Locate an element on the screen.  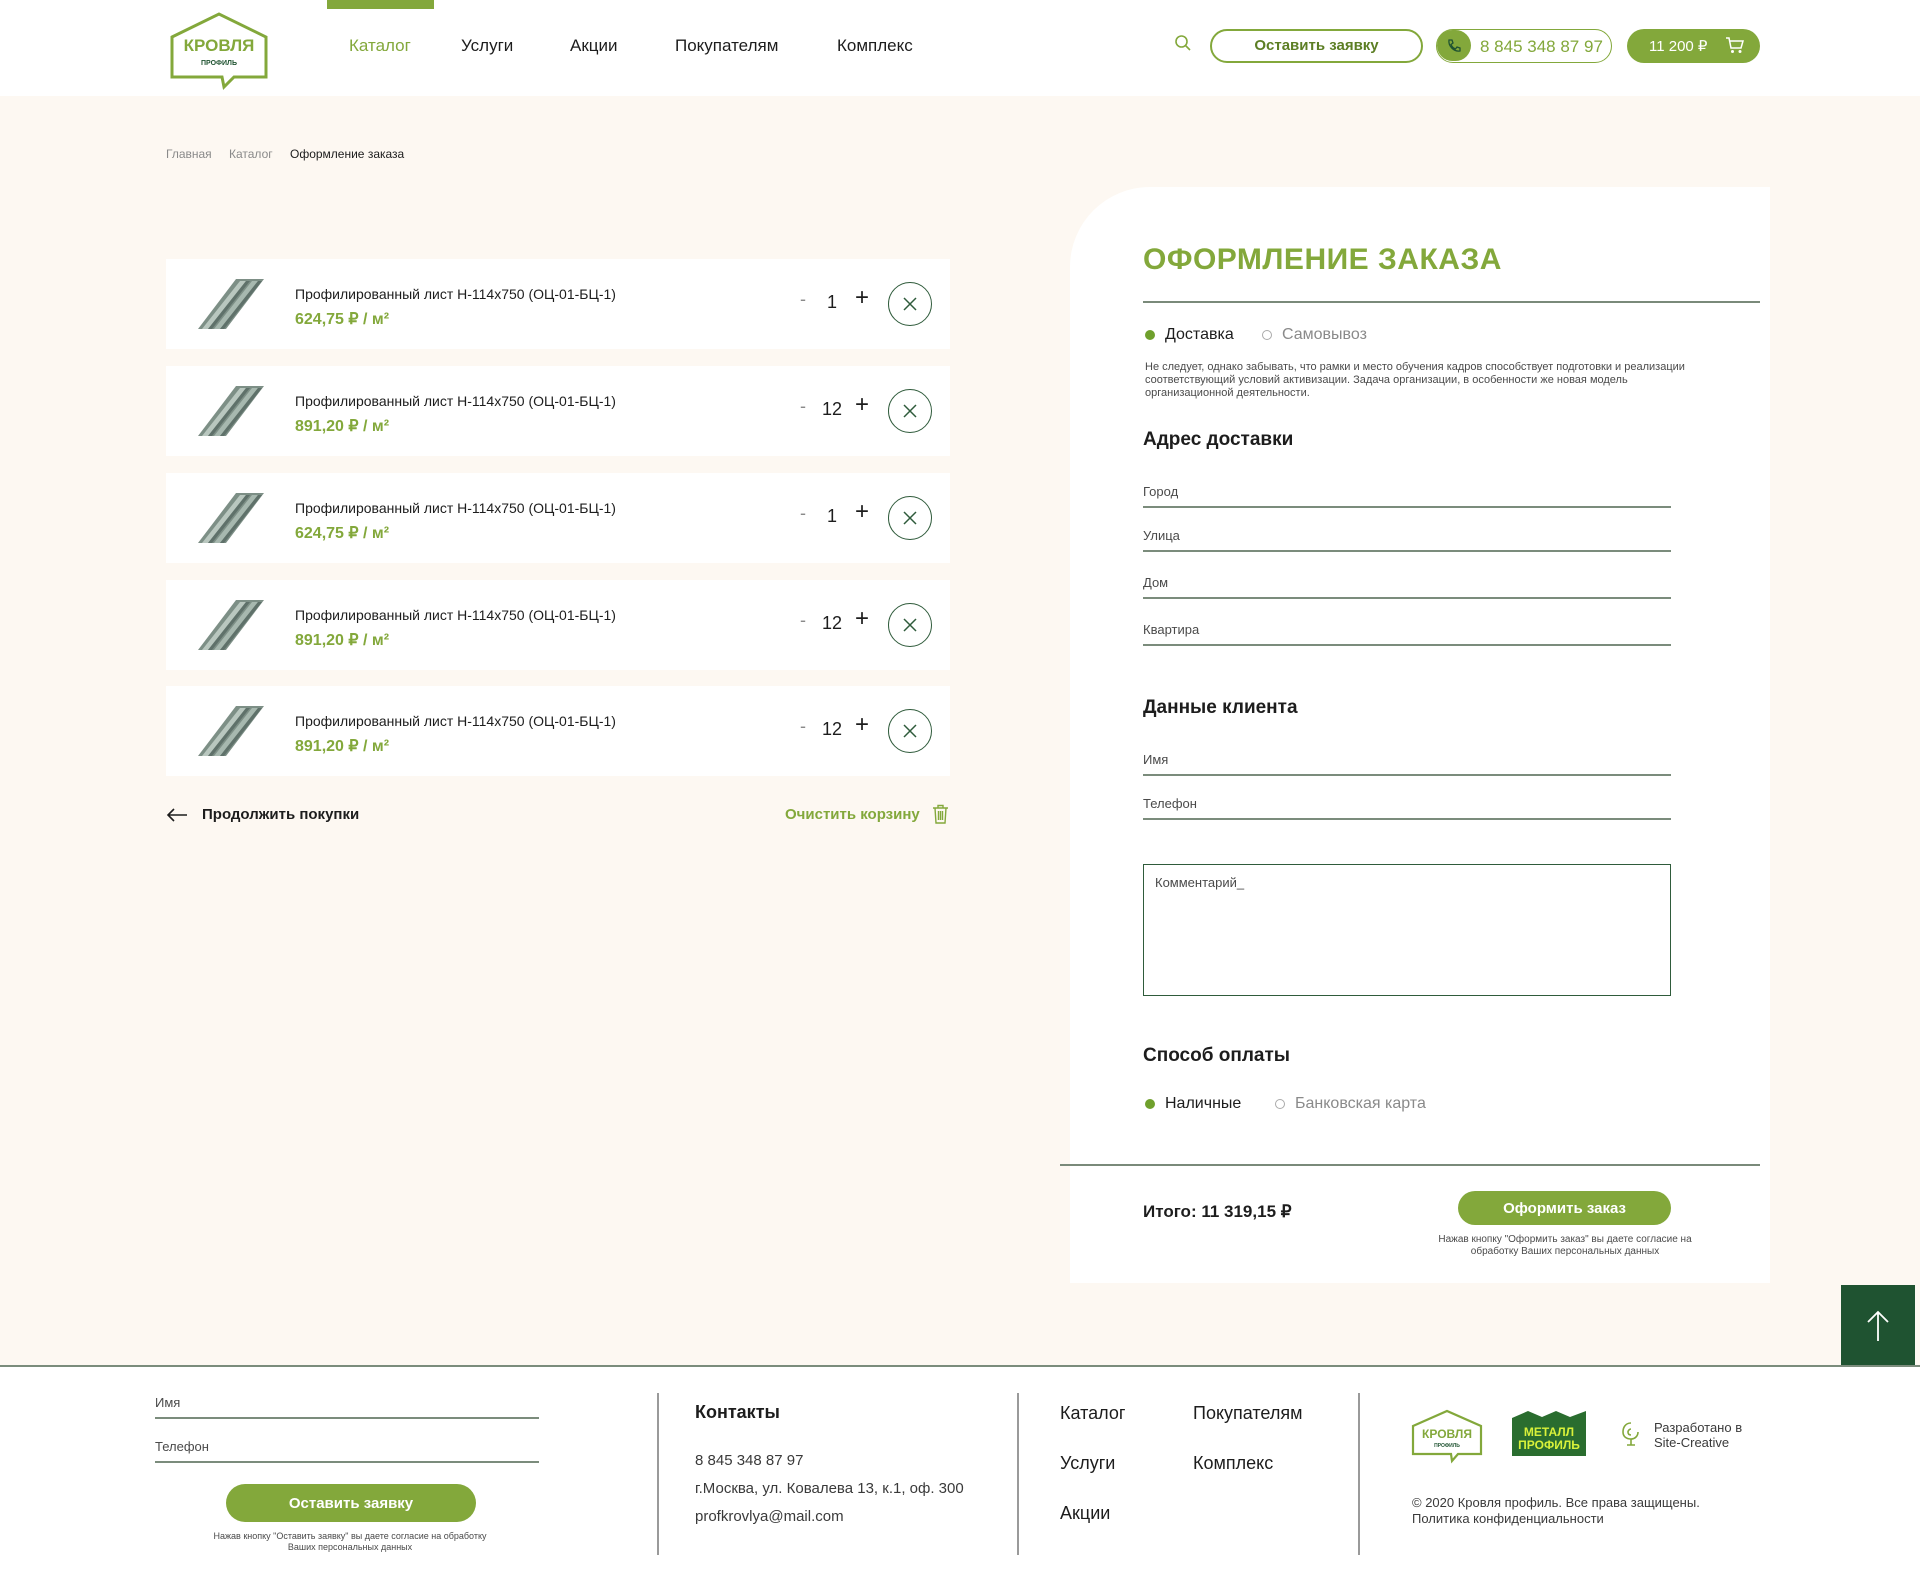
phone-number: 8 845 348 87 97 is located at coordinates (1541, 46).